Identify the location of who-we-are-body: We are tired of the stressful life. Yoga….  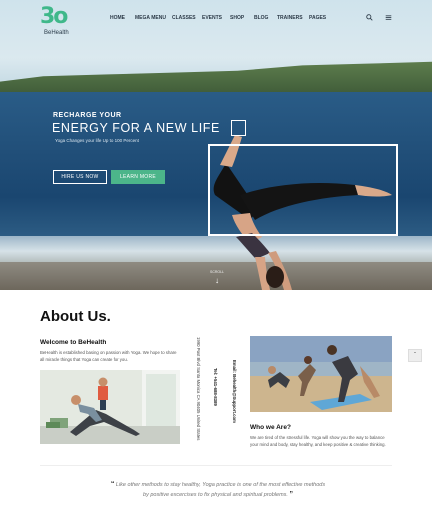
(318, 441).